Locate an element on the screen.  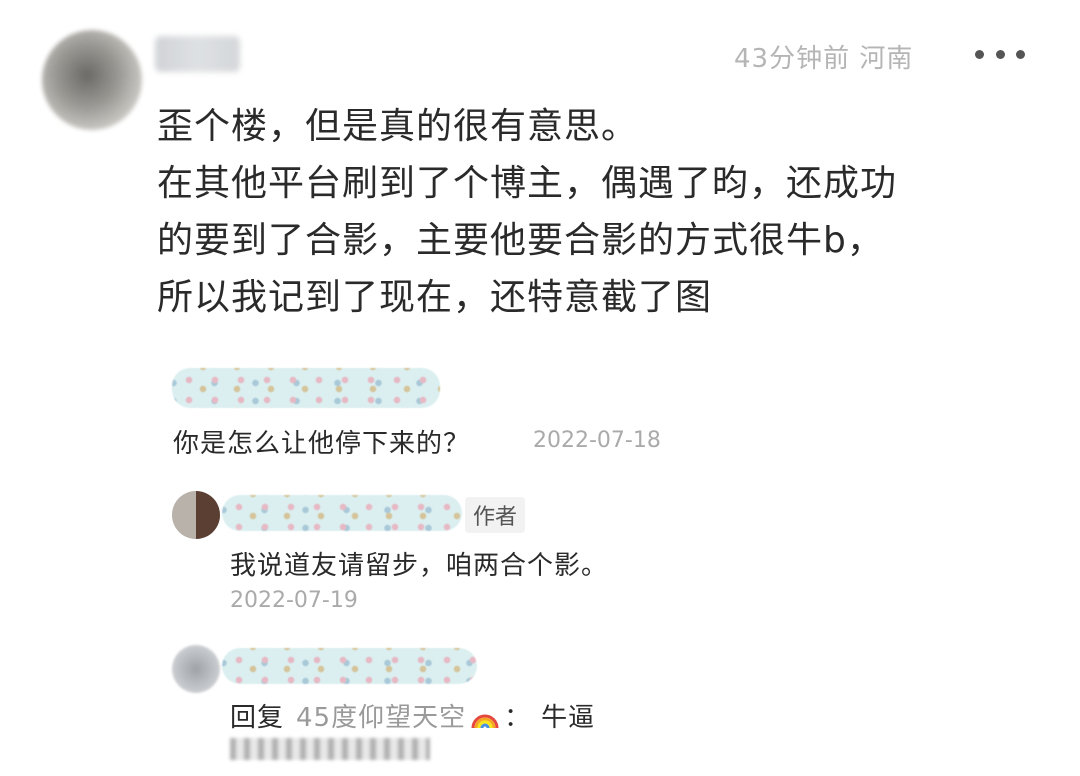
post-body-line: 的要到了合影，主要他要合影的方式很牛b， is located at coordinates (520, 240).